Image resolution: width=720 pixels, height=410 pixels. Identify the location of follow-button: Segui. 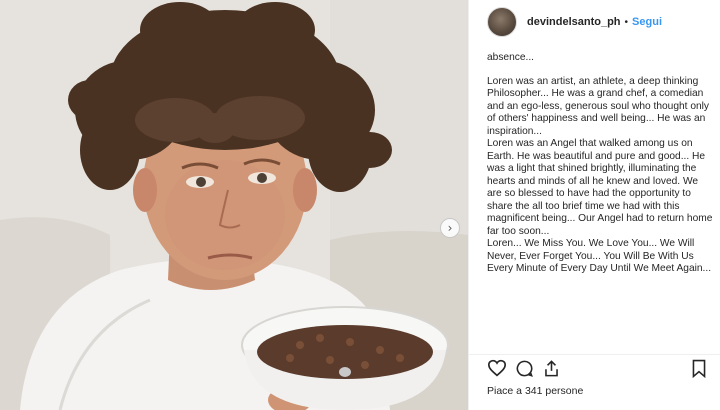
(647, 22).